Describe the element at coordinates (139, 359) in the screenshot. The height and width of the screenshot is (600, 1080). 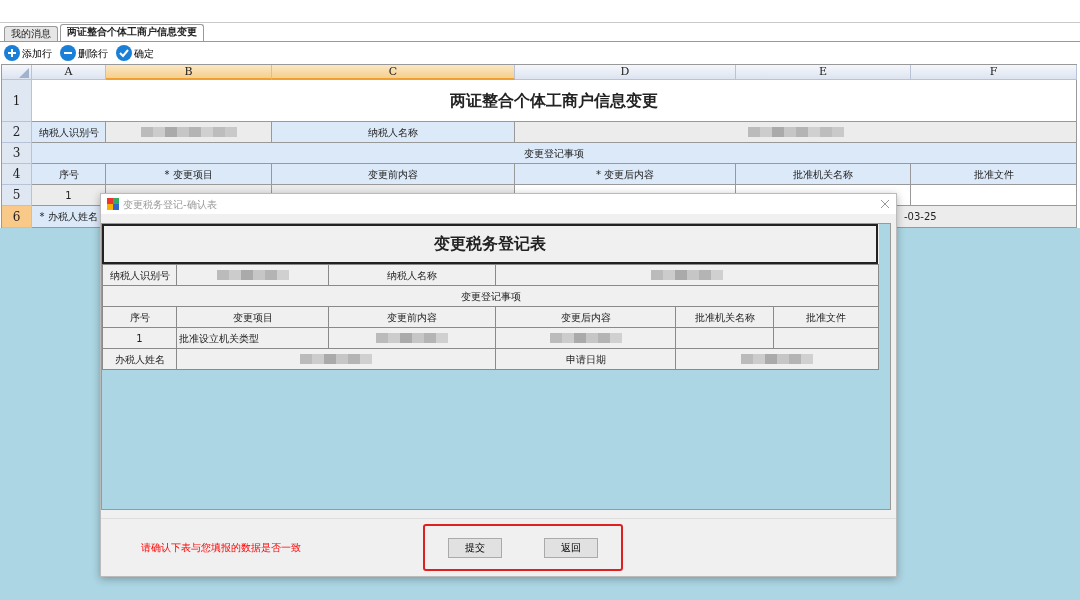
I see `table-cell: 办税人姓名` at that location.